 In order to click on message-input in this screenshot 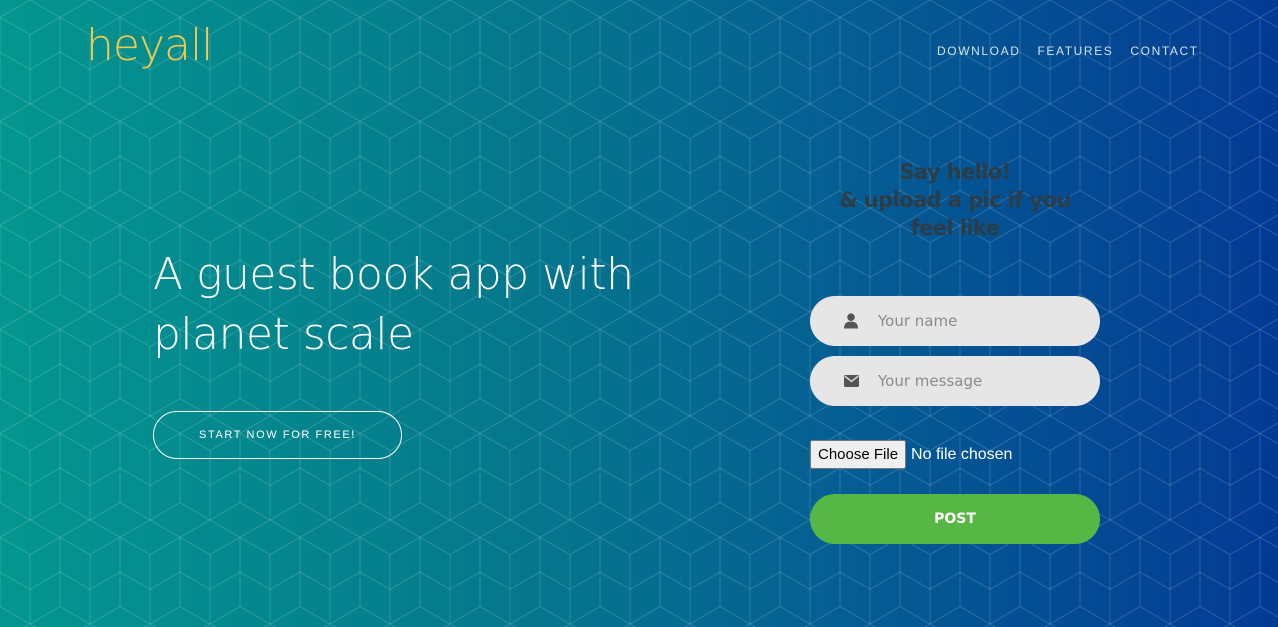, I will do `click(978, 381)`.